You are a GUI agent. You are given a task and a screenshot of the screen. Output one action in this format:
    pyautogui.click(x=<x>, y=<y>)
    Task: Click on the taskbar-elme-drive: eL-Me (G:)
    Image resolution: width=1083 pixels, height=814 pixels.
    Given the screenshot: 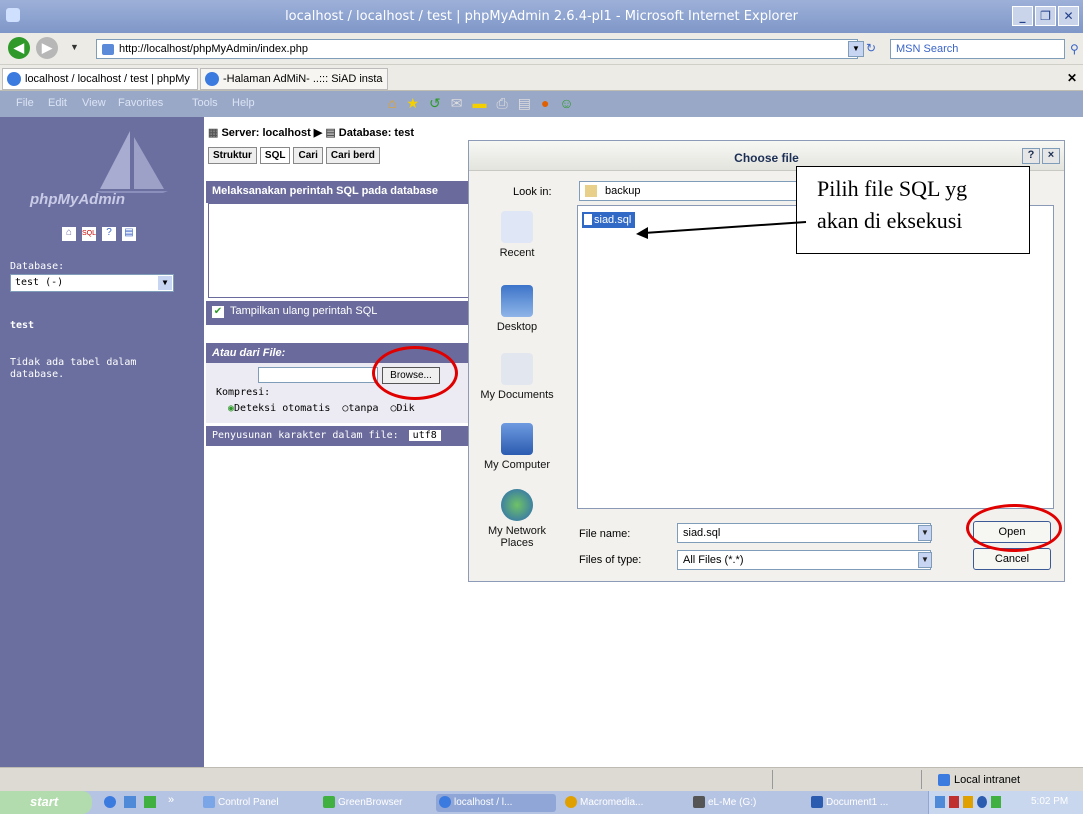 What is the action you would take?
    pyautogui.click(x=748, y=803)
    